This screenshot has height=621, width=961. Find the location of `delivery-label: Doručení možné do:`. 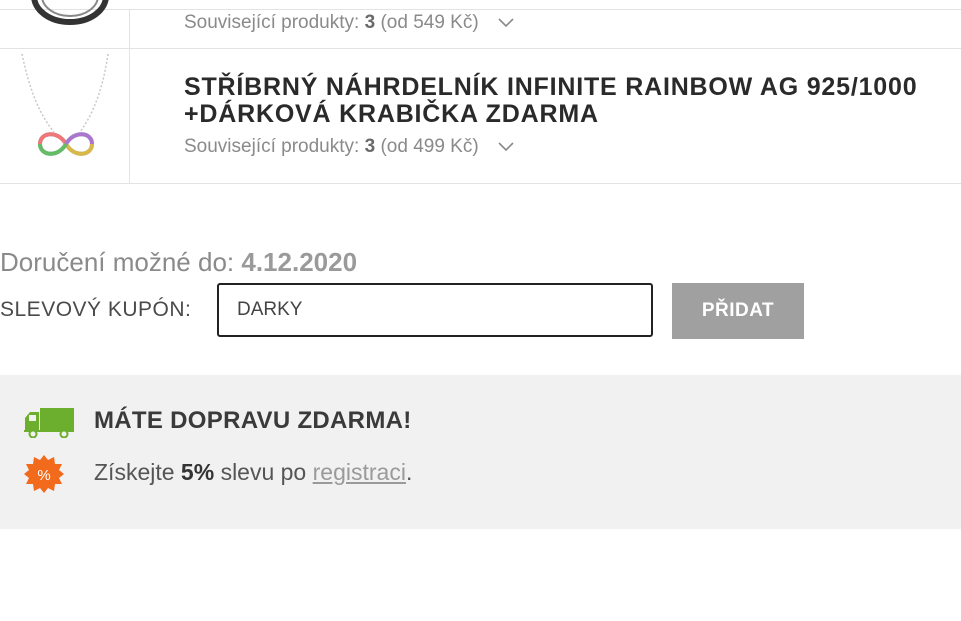

delivery-label: Doručení možné do: is located at coordinates (117, 262).